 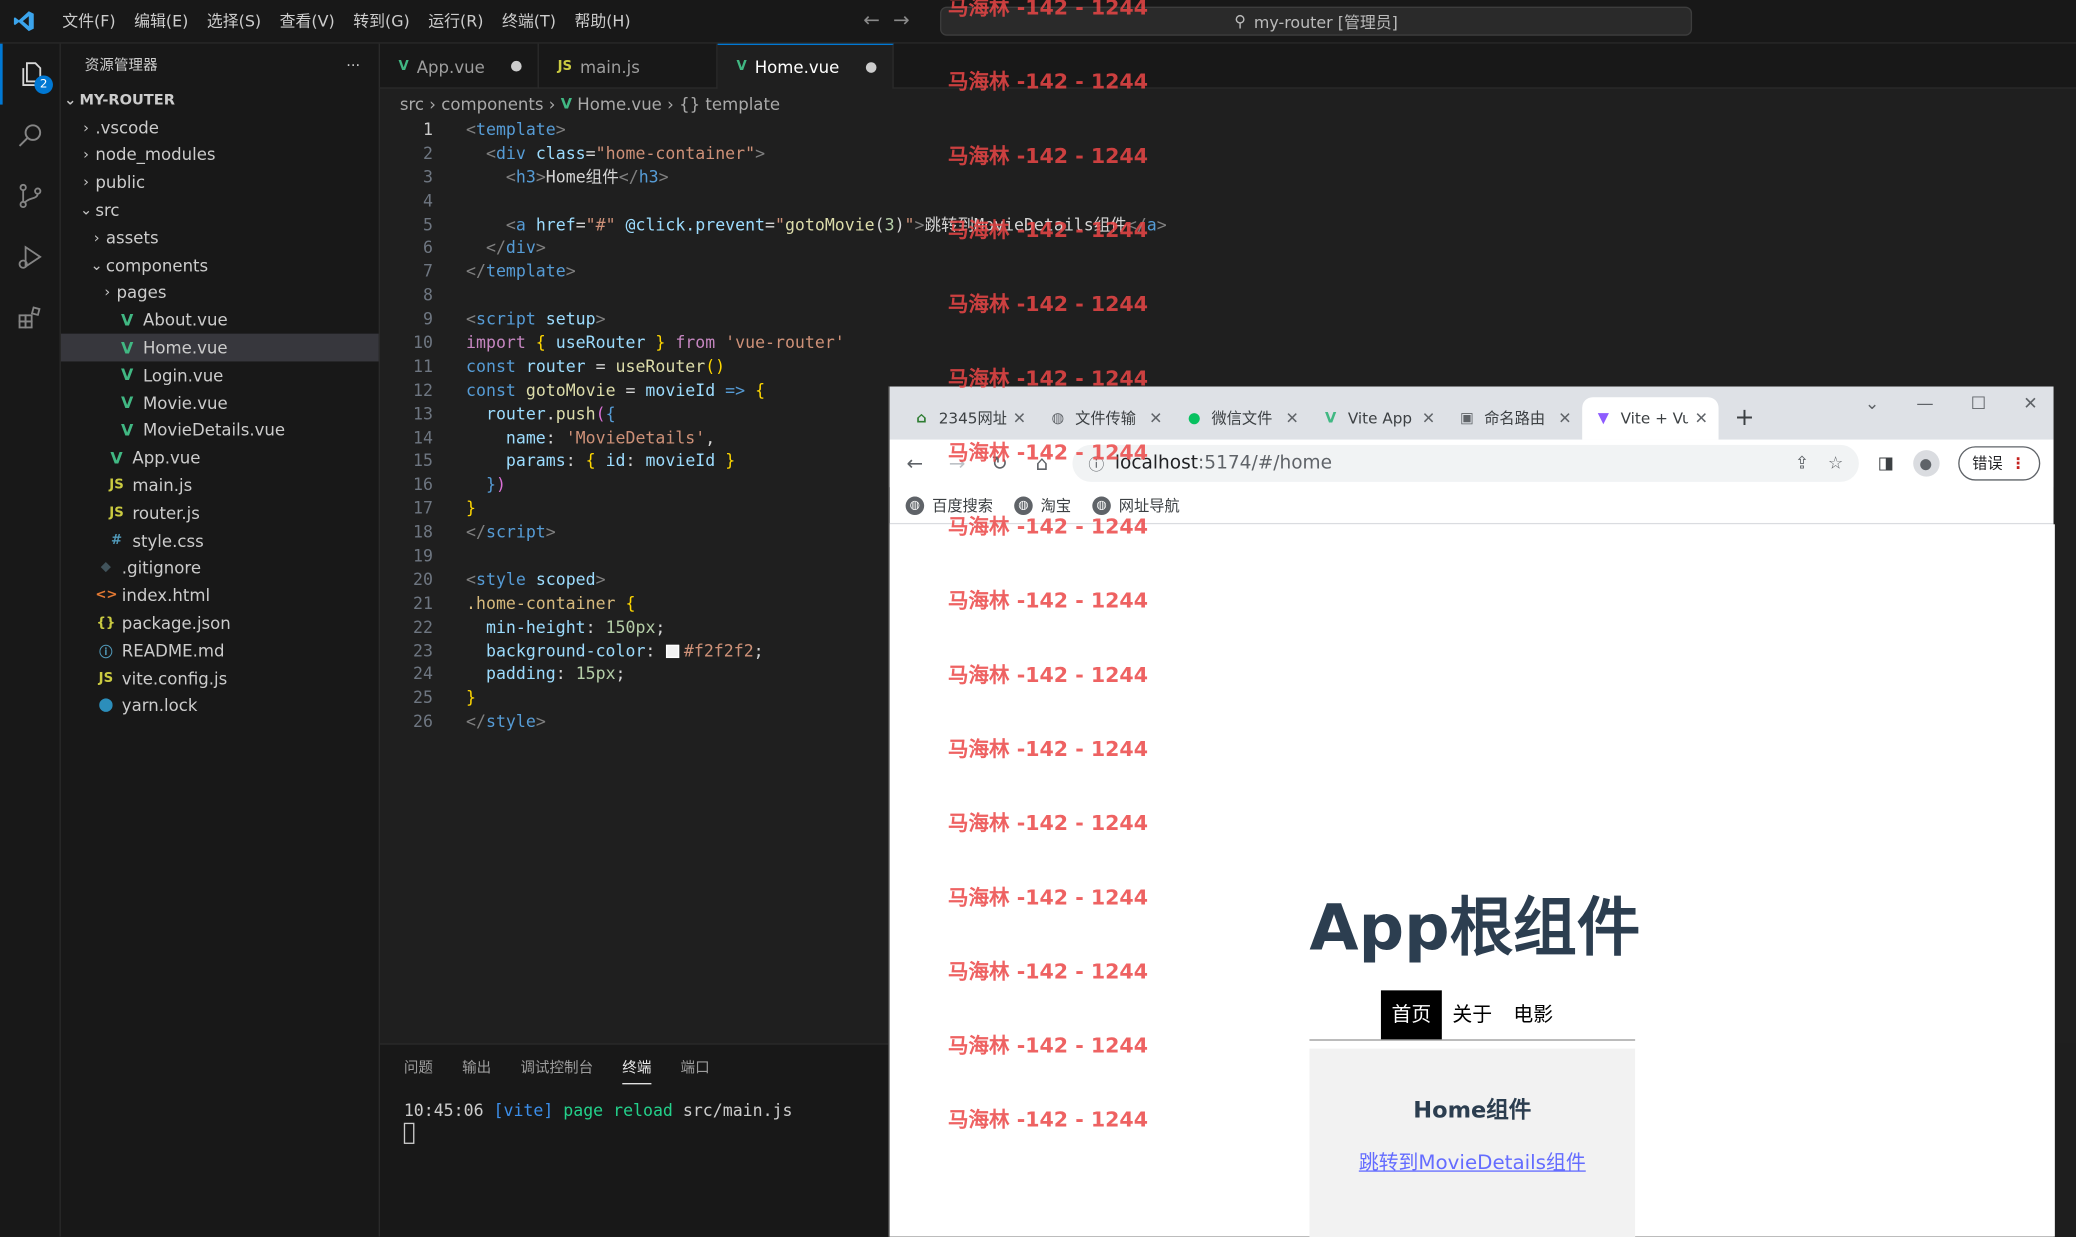 What do you see at coordinates (556, 1067) in the screenshot?
I see `panel-tab: 调试控制台` at bounding box center [556, 1067].